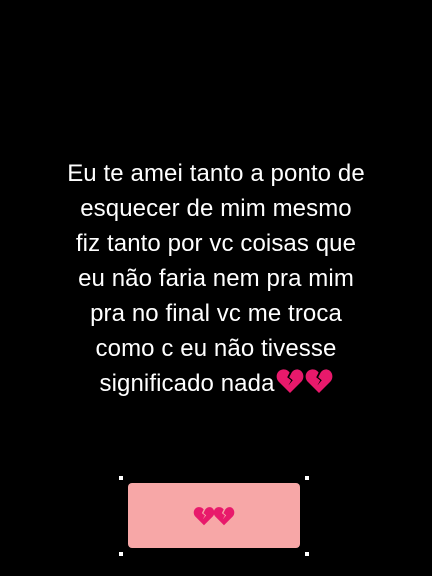 This screenshot has height=576, width=432. Describe the element at coordinates (216, 208) in the screenshot. I see `quote-line-2: esquecer de mim mesmo` at that location.